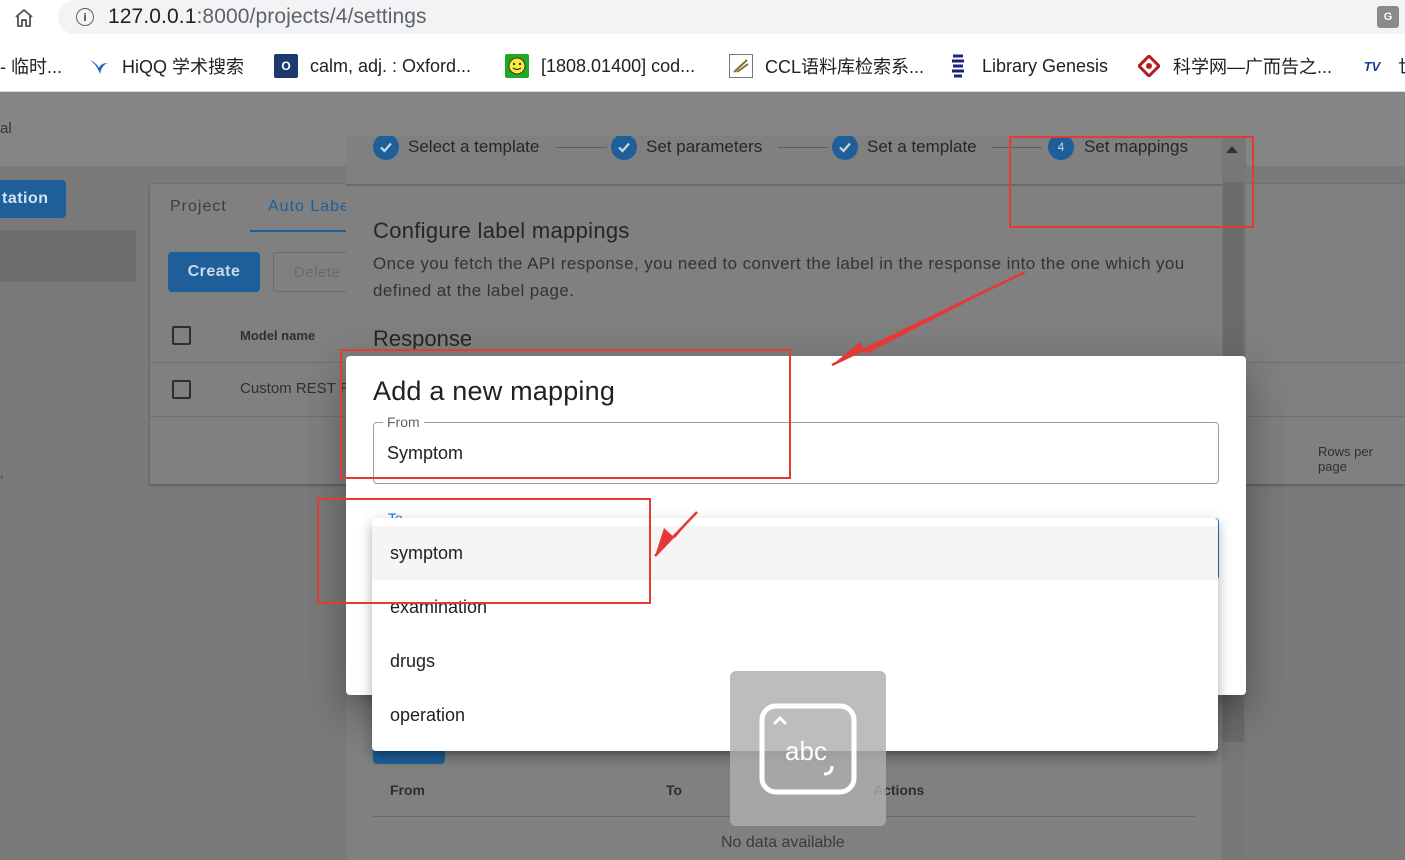 Image resolution: width=1405 pixels, height=860 pixels. Describe the element at coordinates (286, 66) in the screenshot. I see `oxford-icon: O` at that location.